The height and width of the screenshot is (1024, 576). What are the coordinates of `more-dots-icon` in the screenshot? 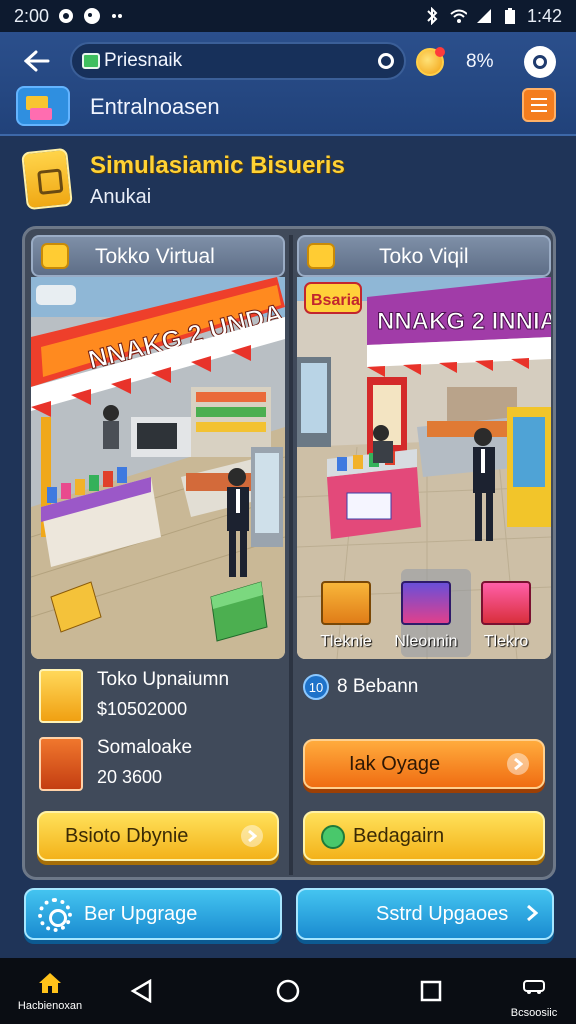 It's located at (118, 16).